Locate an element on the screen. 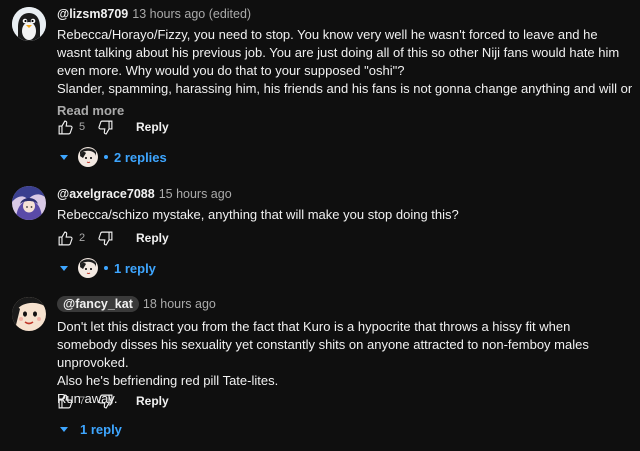  comment-author: @lizsm8709 is located at coordinates (92, 14).